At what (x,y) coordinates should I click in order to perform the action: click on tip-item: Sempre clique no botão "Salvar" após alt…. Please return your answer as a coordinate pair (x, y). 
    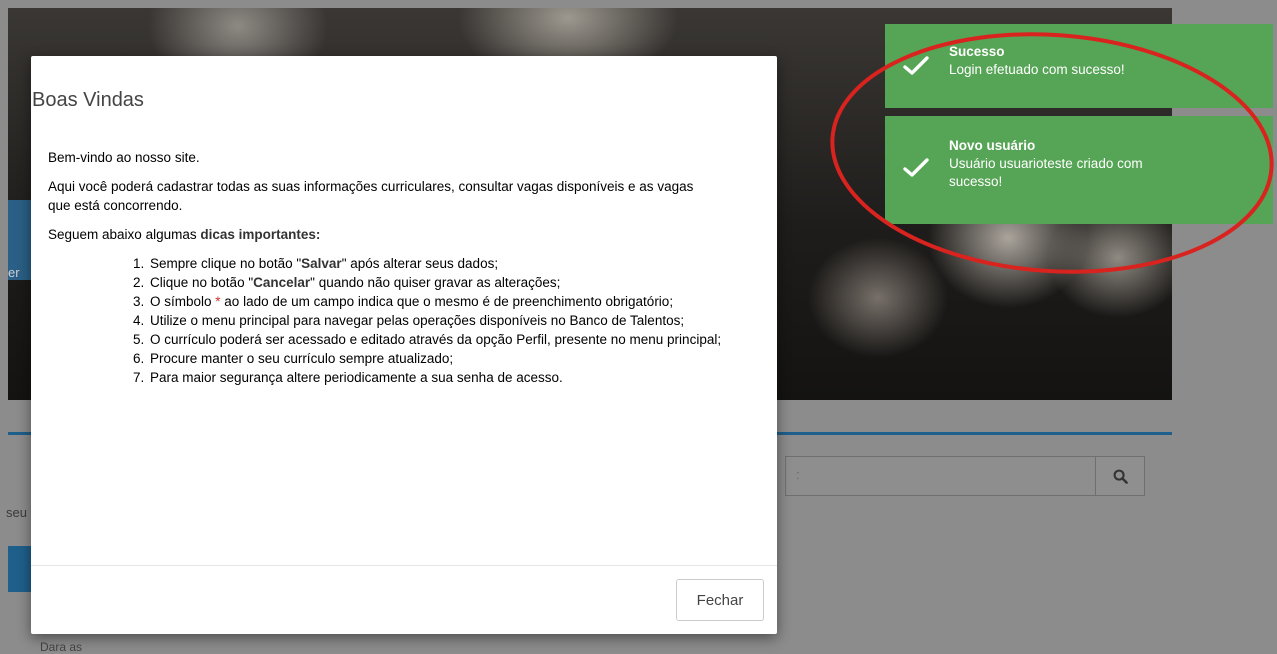
    Looking at the image, I should click on (453, 263).